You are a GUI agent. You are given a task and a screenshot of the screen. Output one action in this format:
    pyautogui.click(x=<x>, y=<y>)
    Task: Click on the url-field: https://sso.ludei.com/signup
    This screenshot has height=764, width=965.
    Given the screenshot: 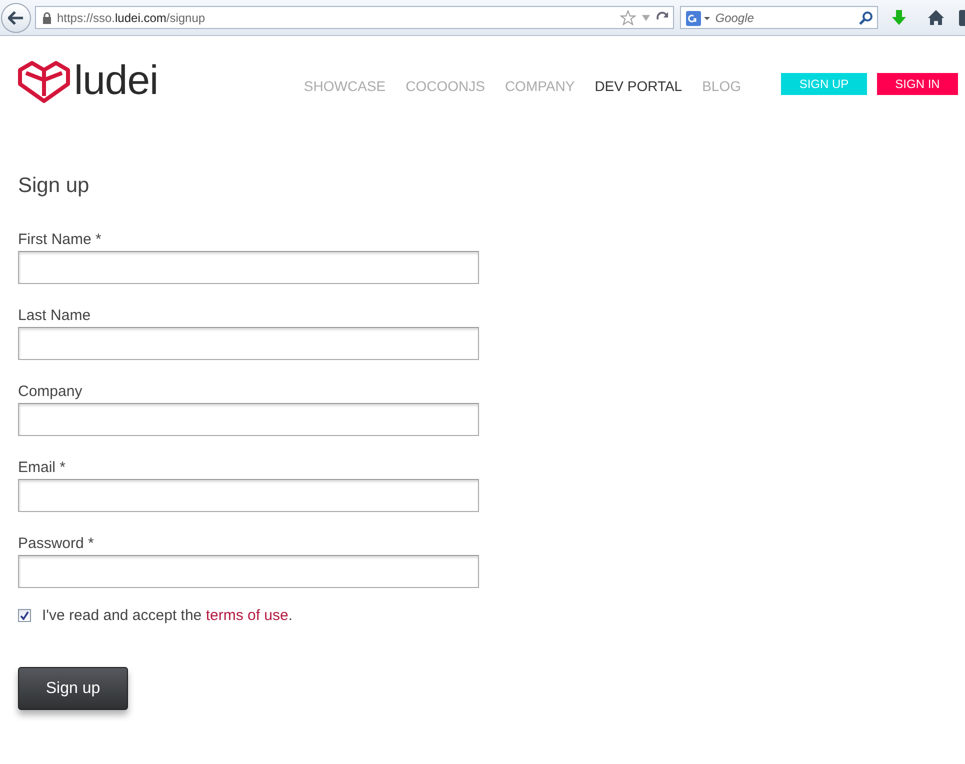 What is the action you would take?
    pyautogui.click(x=354, y=17)
    